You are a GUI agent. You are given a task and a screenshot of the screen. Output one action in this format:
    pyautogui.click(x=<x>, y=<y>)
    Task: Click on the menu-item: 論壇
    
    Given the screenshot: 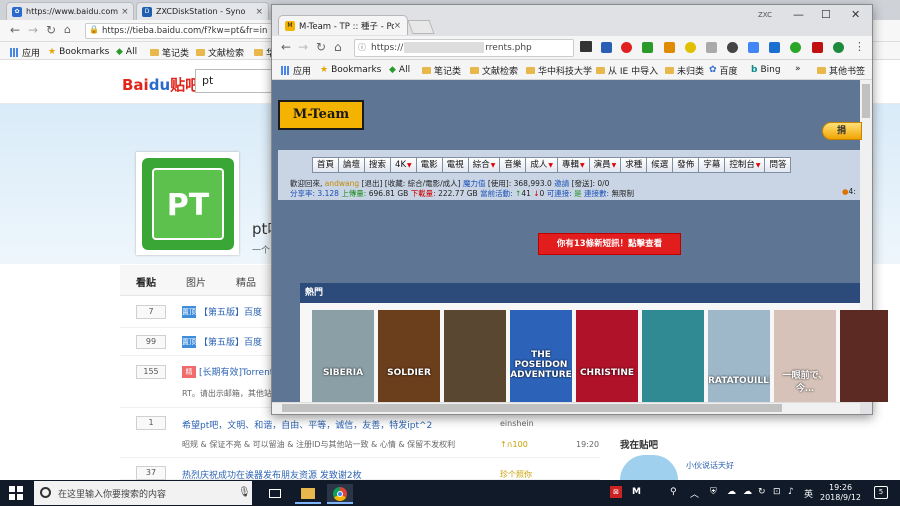 What is the action you would take?
    pyautogui.click(x=351, y=165)
    